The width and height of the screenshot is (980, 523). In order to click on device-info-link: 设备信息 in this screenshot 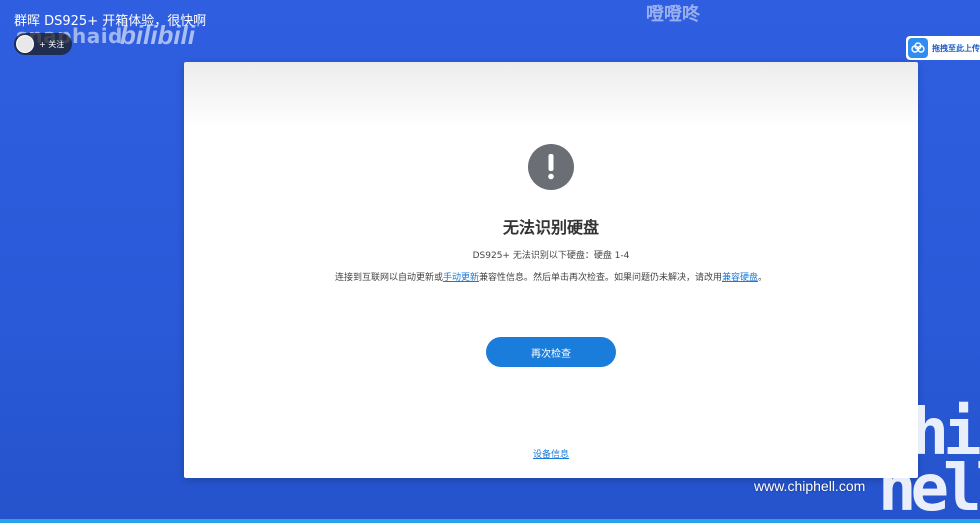, I will do `click(551, 455)`.